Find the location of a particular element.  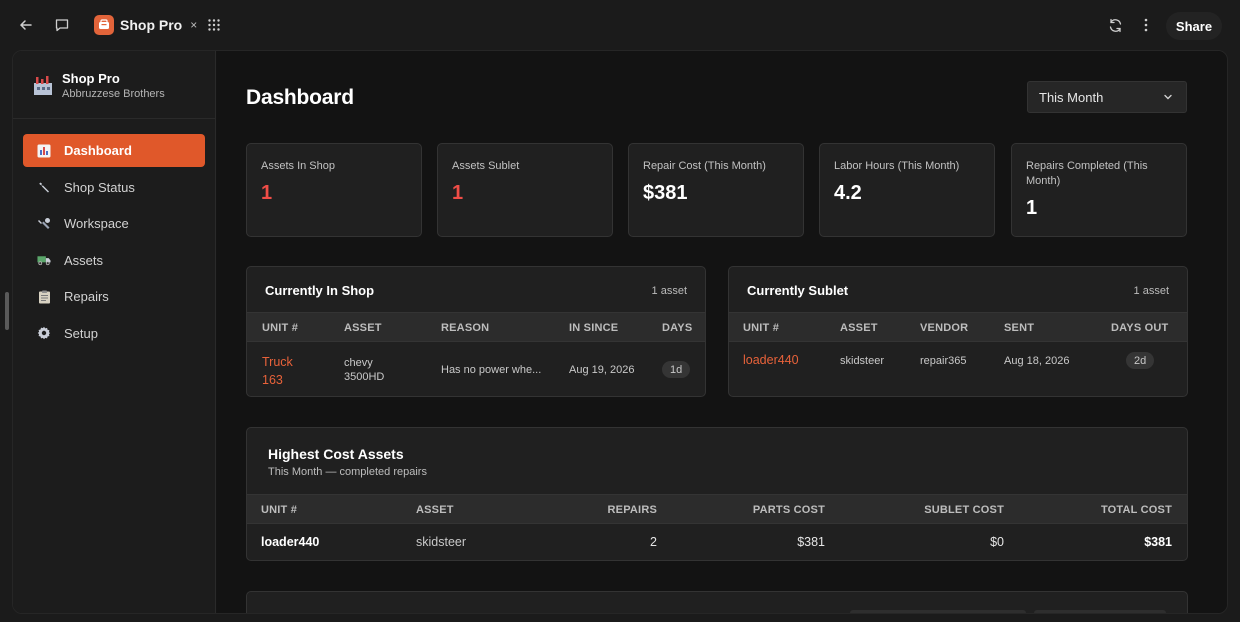

refresh-icon is located at coordinates (1115, 25).